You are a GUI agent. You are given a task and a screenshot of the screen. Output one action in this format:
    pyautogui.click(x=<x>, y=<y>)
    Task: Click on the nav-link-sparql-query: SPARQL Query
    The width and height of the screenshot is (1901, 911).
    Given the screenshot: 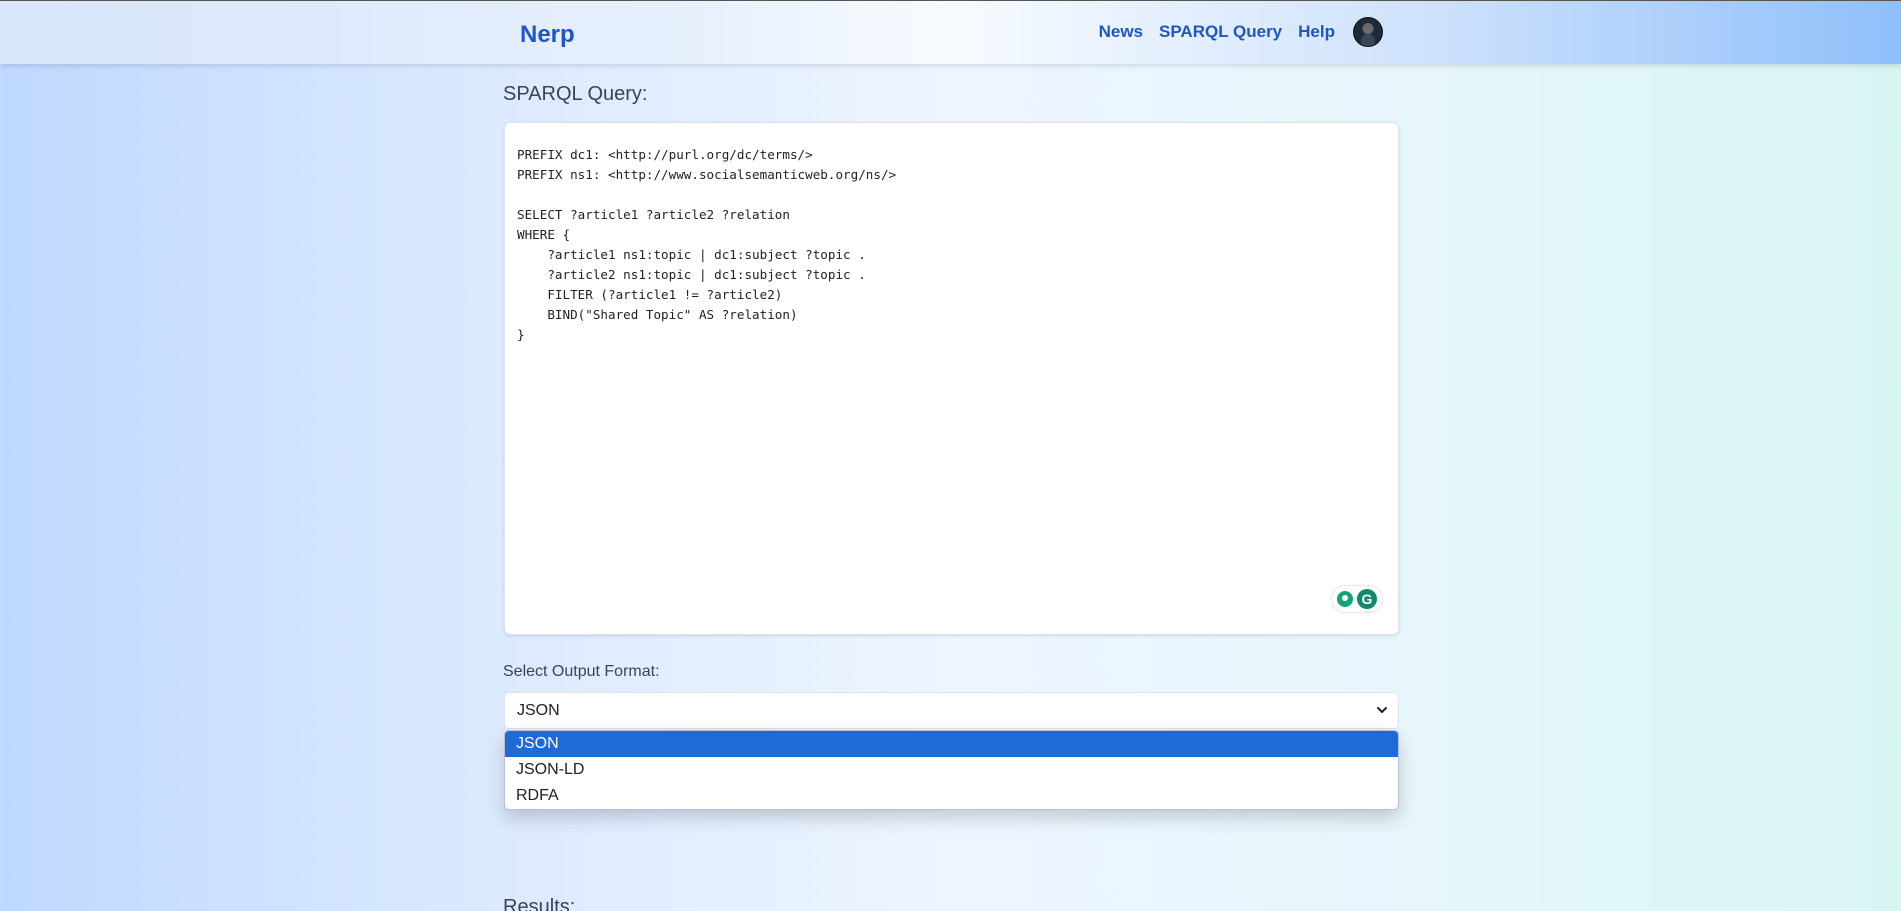 What is the action you would take?
    pyautogui.click(x=1220, y=32)
    